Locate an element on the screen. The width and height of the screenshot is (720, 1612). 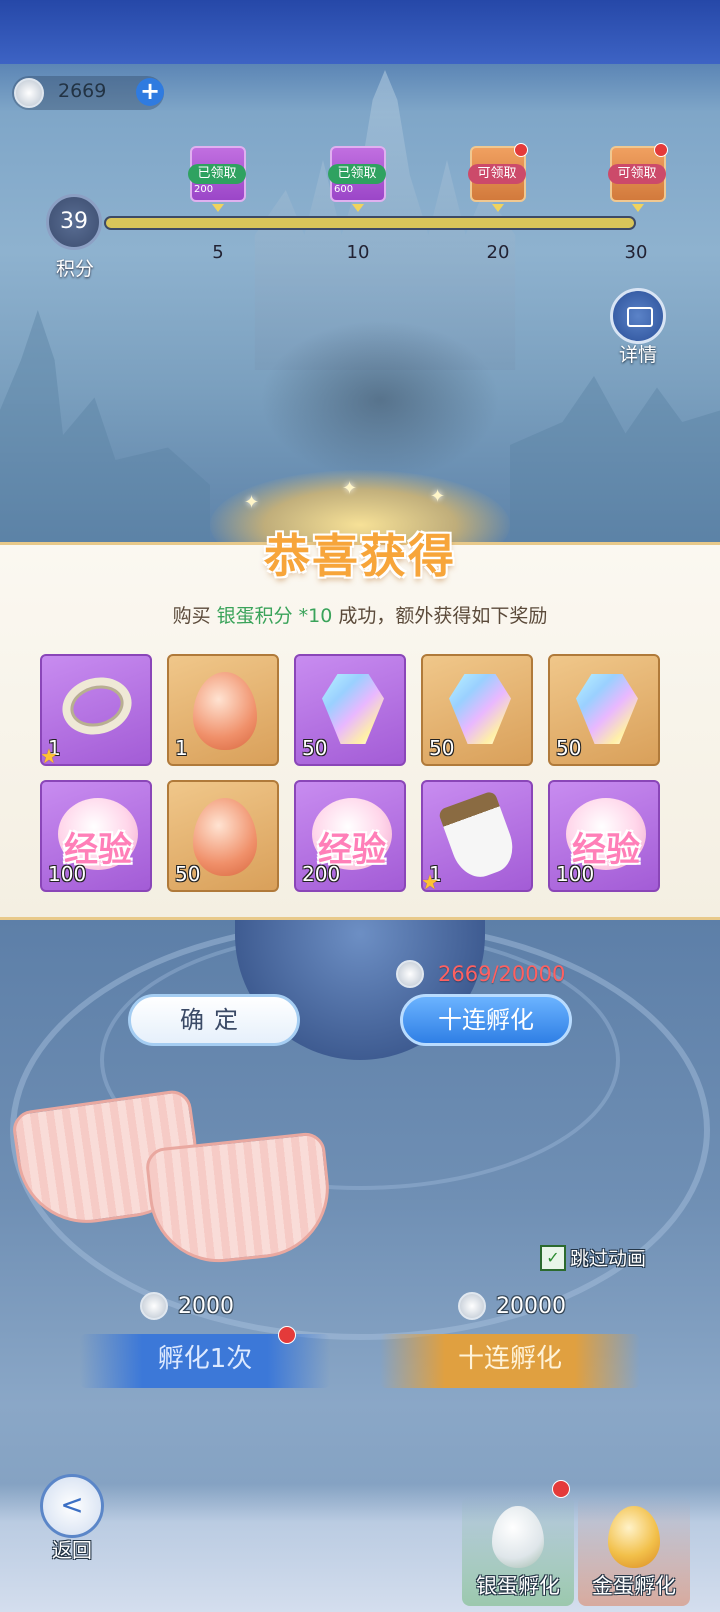
reward-quantity: 1 is located at coordinates (181, 748).